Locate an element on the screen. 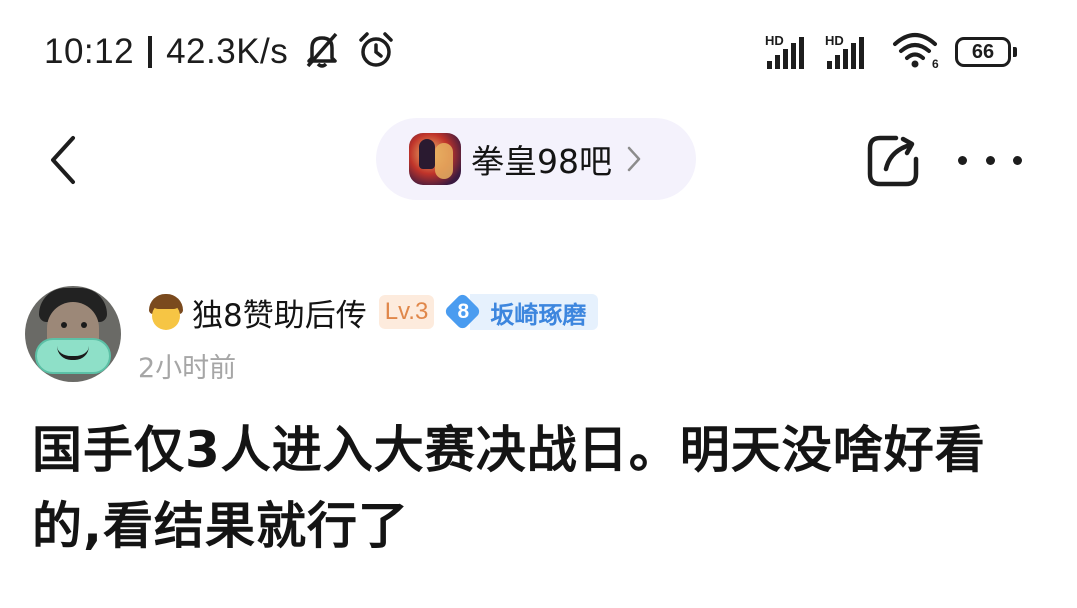 The image size is (1077, 608). signal-icon-2: HD is located at coordinates (850, 52).